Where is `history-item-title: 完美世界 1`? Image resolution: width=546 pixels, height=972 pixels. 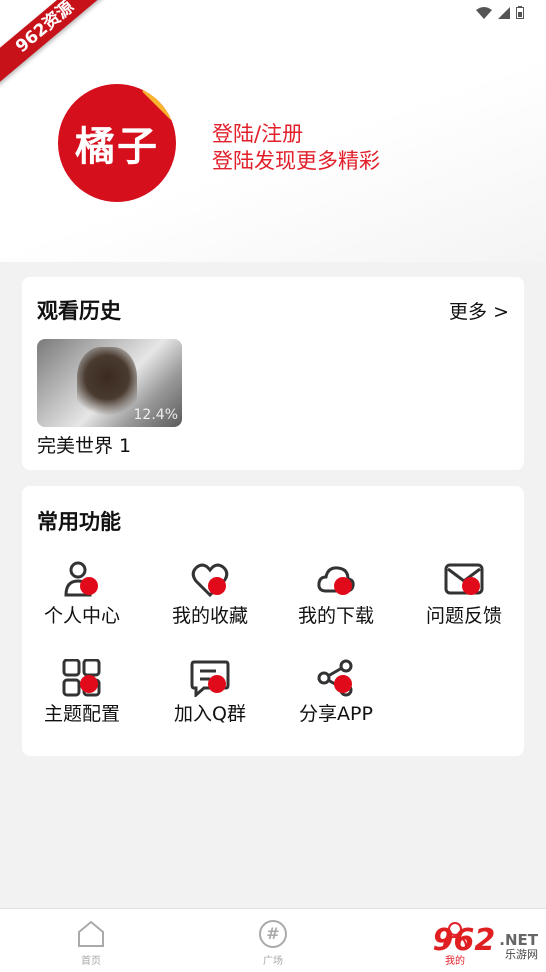 history-item-title: 完美世界 1 is located at coordinates (84, 444).